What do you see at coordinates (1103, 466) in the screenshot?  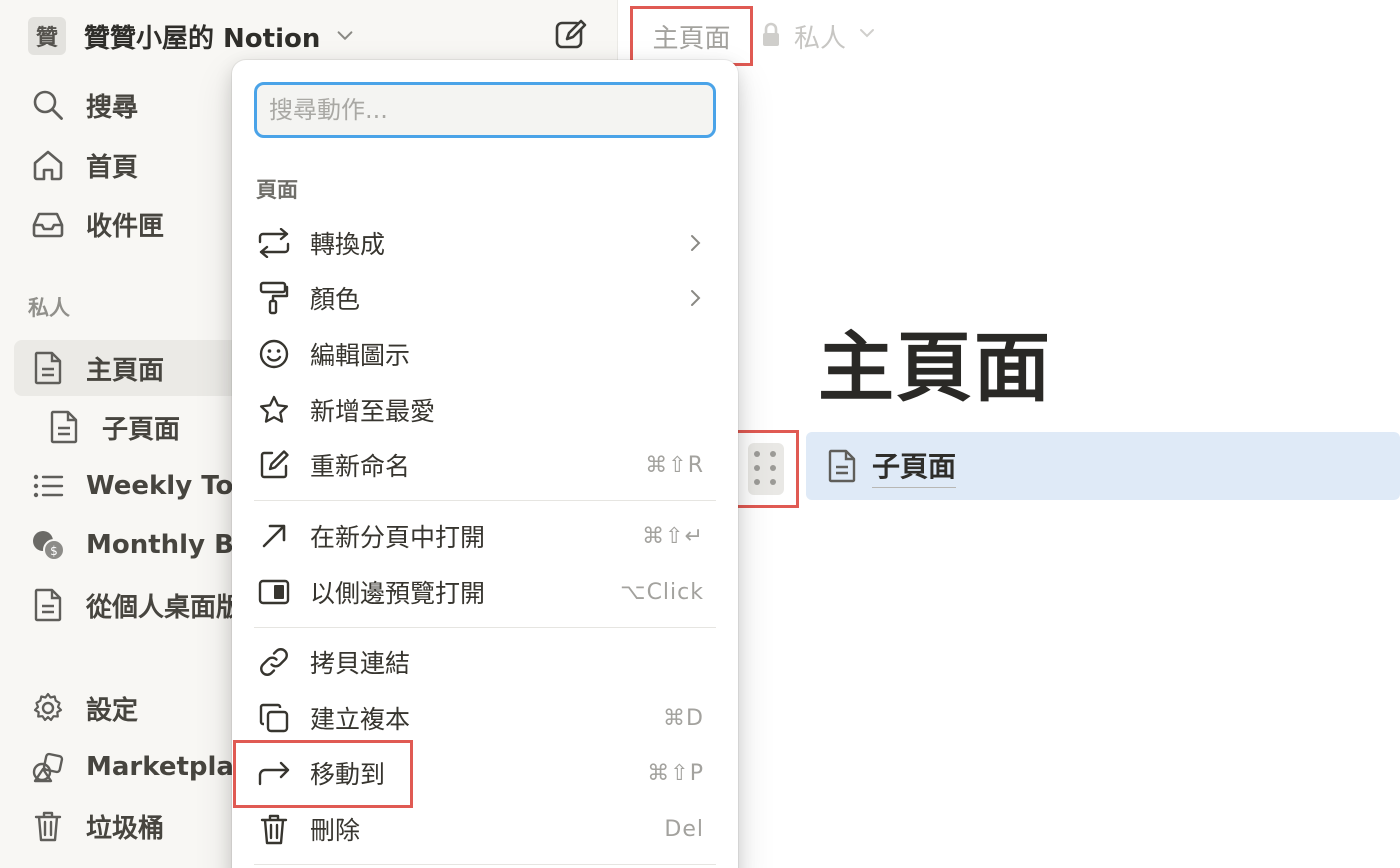 I see `child-page-block: 子頁面` at bounding box center [1103, 466].